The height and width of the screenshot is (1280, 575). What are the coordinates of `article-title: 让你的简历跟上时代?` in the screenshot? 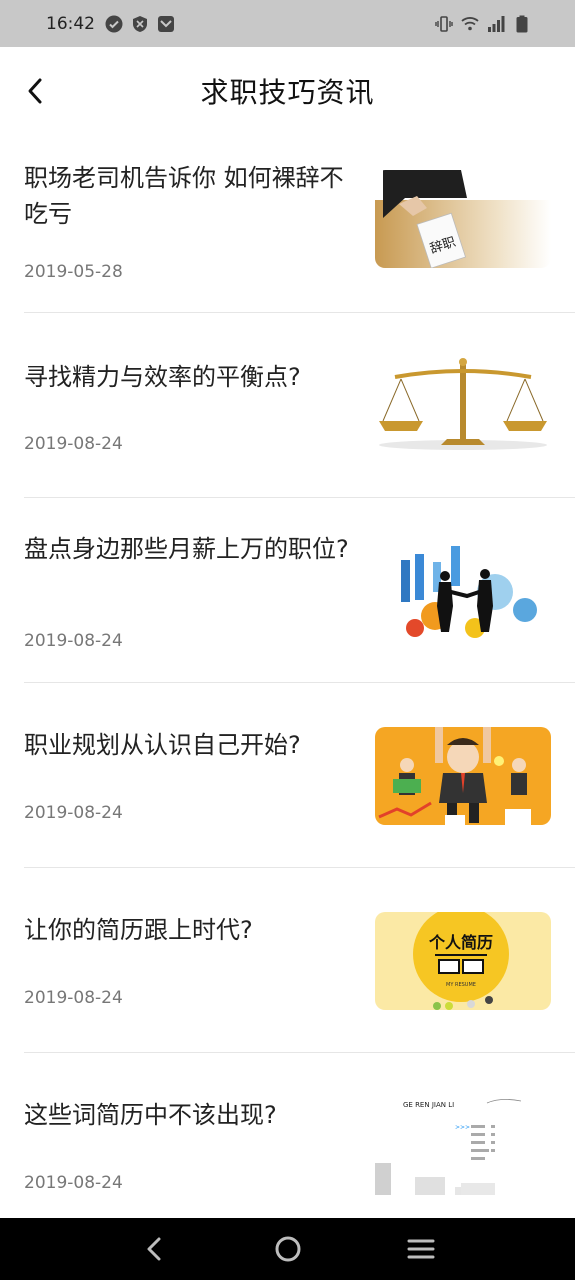 It's located at (138, 930).